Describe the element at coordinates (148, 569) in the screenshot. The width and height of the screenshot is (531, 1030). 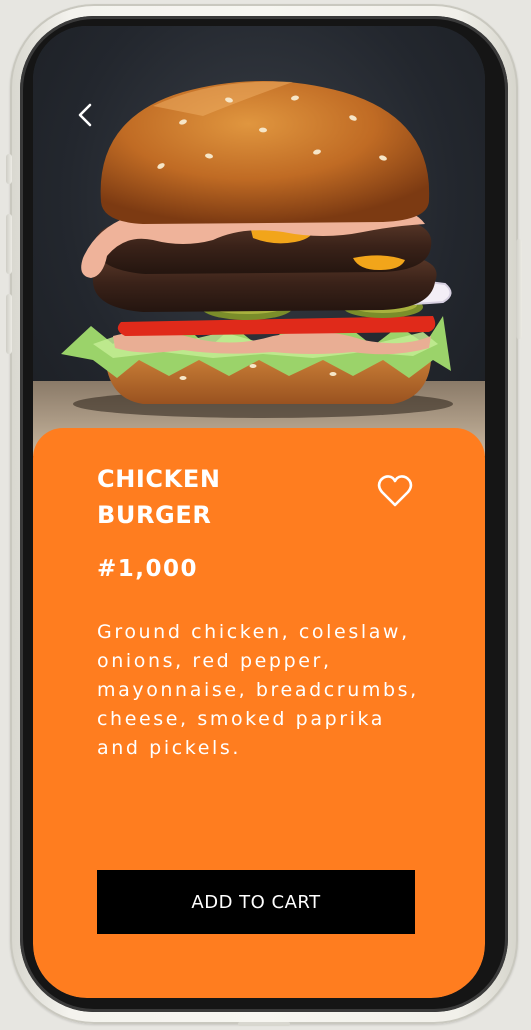
I see `product-price: #1,000` at that location.